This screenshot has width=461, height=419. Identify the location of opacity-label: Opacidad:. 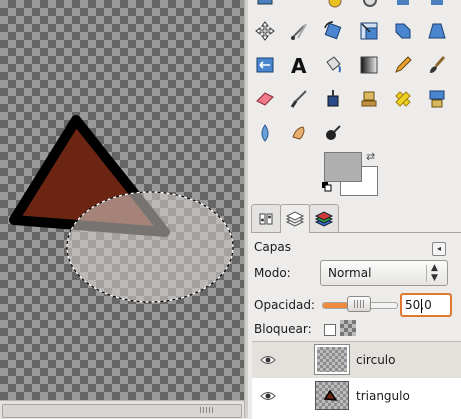
(284, 305).